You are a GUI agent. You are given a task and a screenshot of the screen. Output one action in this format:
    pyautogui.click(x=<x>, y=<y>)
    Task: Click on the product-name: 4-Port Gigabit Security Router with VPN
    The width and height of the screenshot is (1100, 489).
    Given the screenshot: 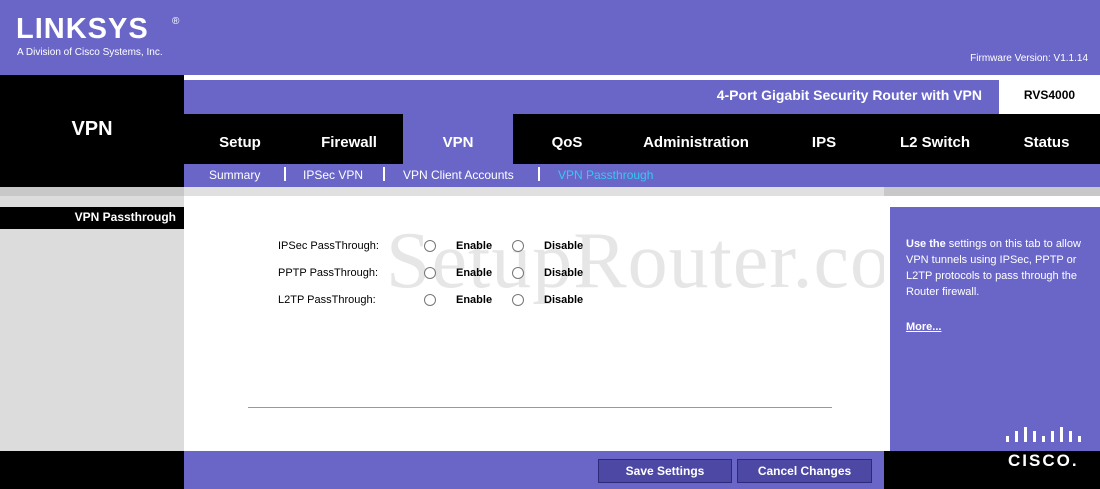 What is the action you would take?
    pyautogui.click(x=849, y=95)
    